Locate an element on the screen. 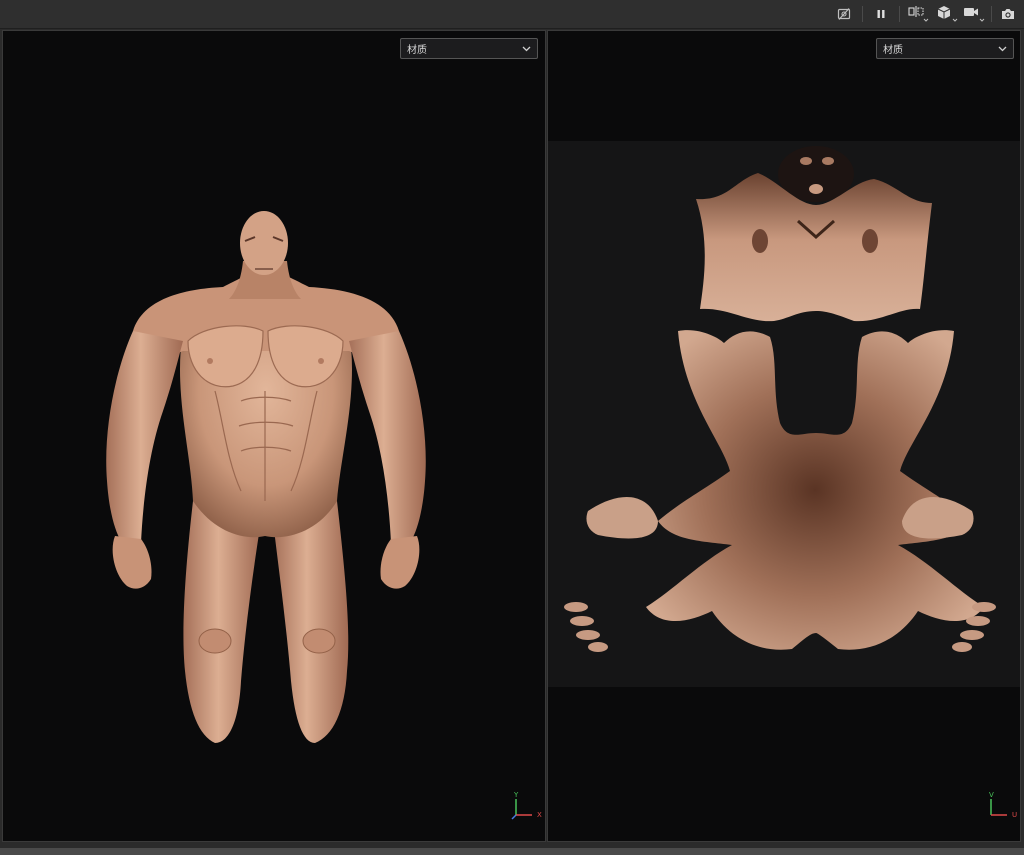 The height and width of the screenshot is (855, 1024). split-view-dropdown is located at coordinates (919, 14).